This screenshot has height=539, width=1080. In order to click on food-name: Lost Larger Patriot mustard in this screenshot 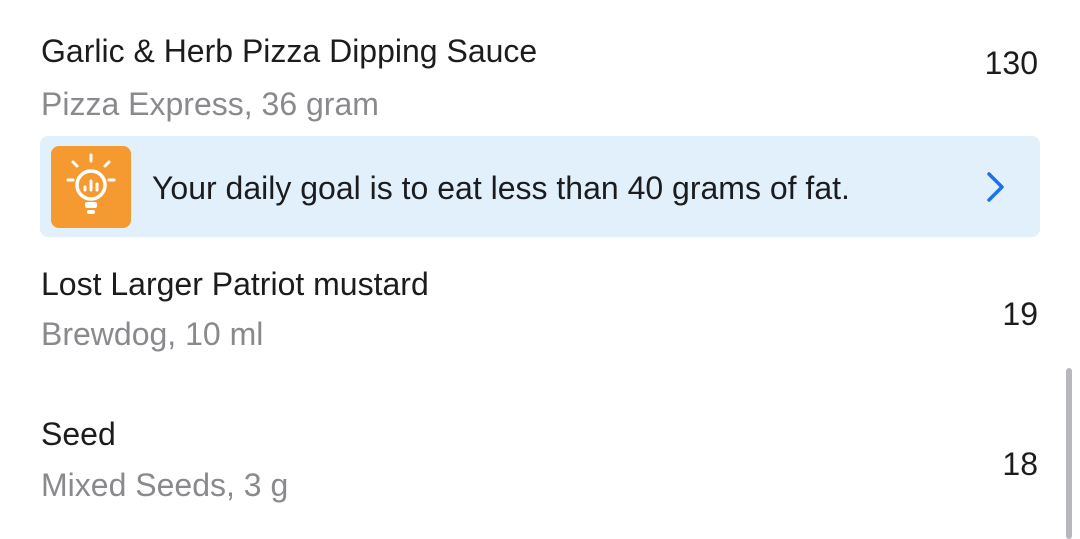, I will do `click(235, 284)`.